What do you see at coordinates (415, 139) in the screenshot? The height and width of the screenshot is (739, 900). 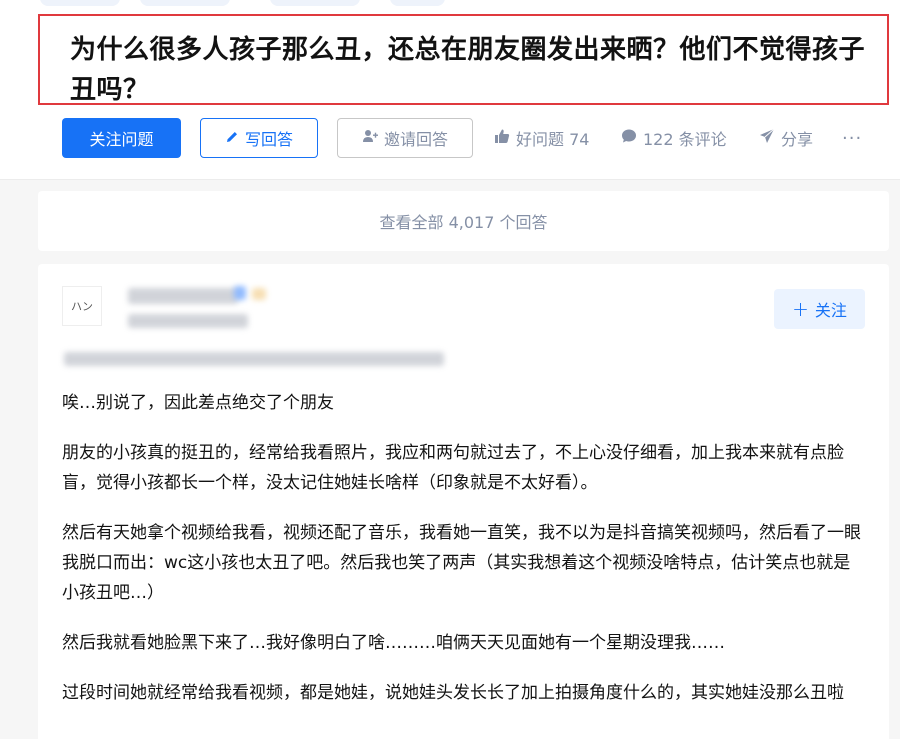 I see `invite-answer-label: 邀请回答` at bounding box center [415, 139].